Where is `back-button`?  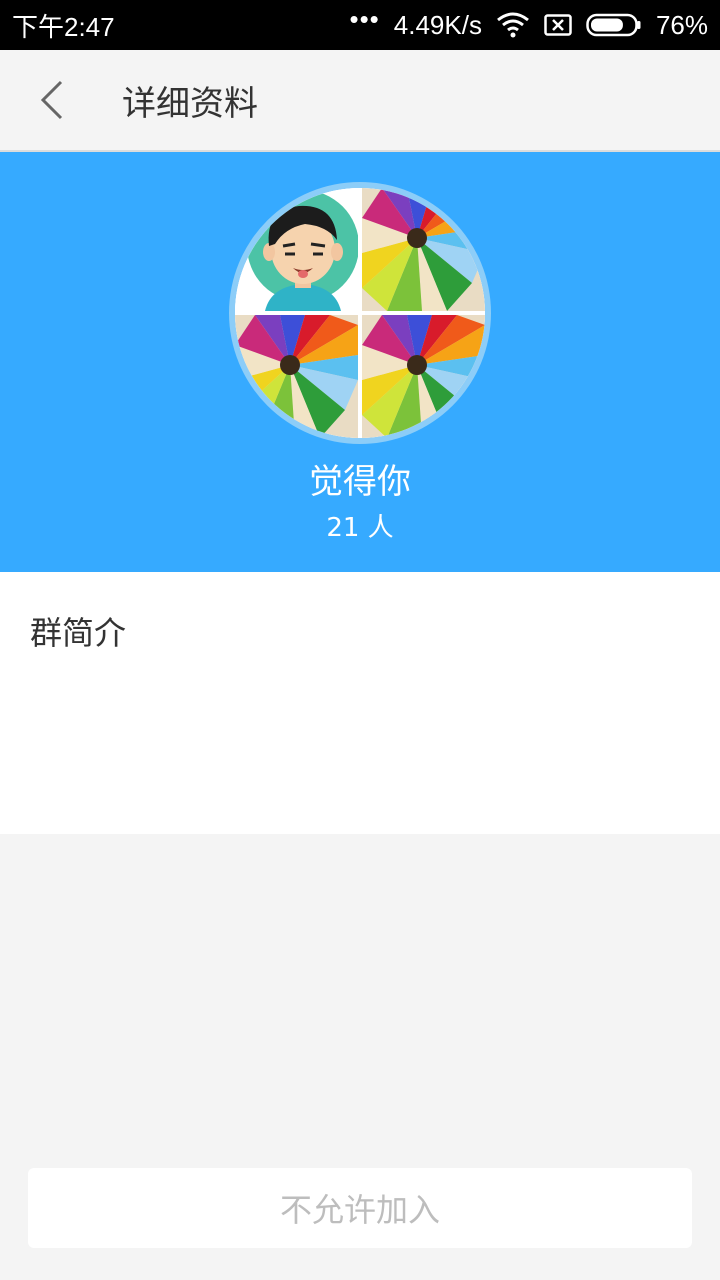
back-button is located at coordinates (52, 100).